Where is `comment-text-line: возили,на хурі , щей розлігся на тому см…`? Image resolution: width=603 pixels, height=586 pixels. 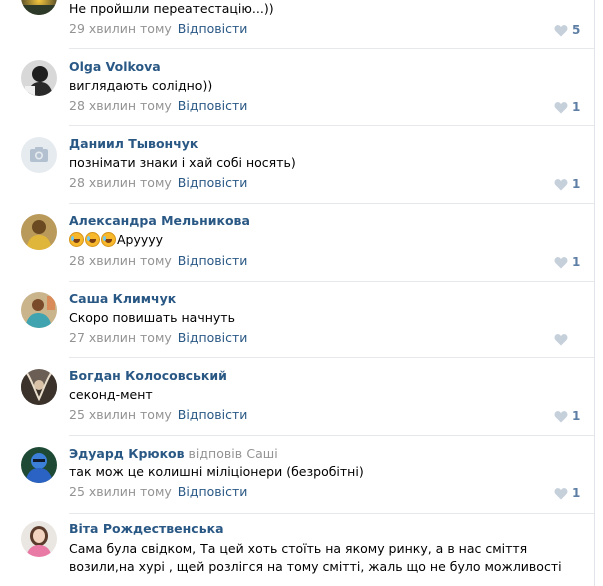 comment-text-line: возили,на хурі , щей розлігся на тому см… is located at coordinates (315, 566).